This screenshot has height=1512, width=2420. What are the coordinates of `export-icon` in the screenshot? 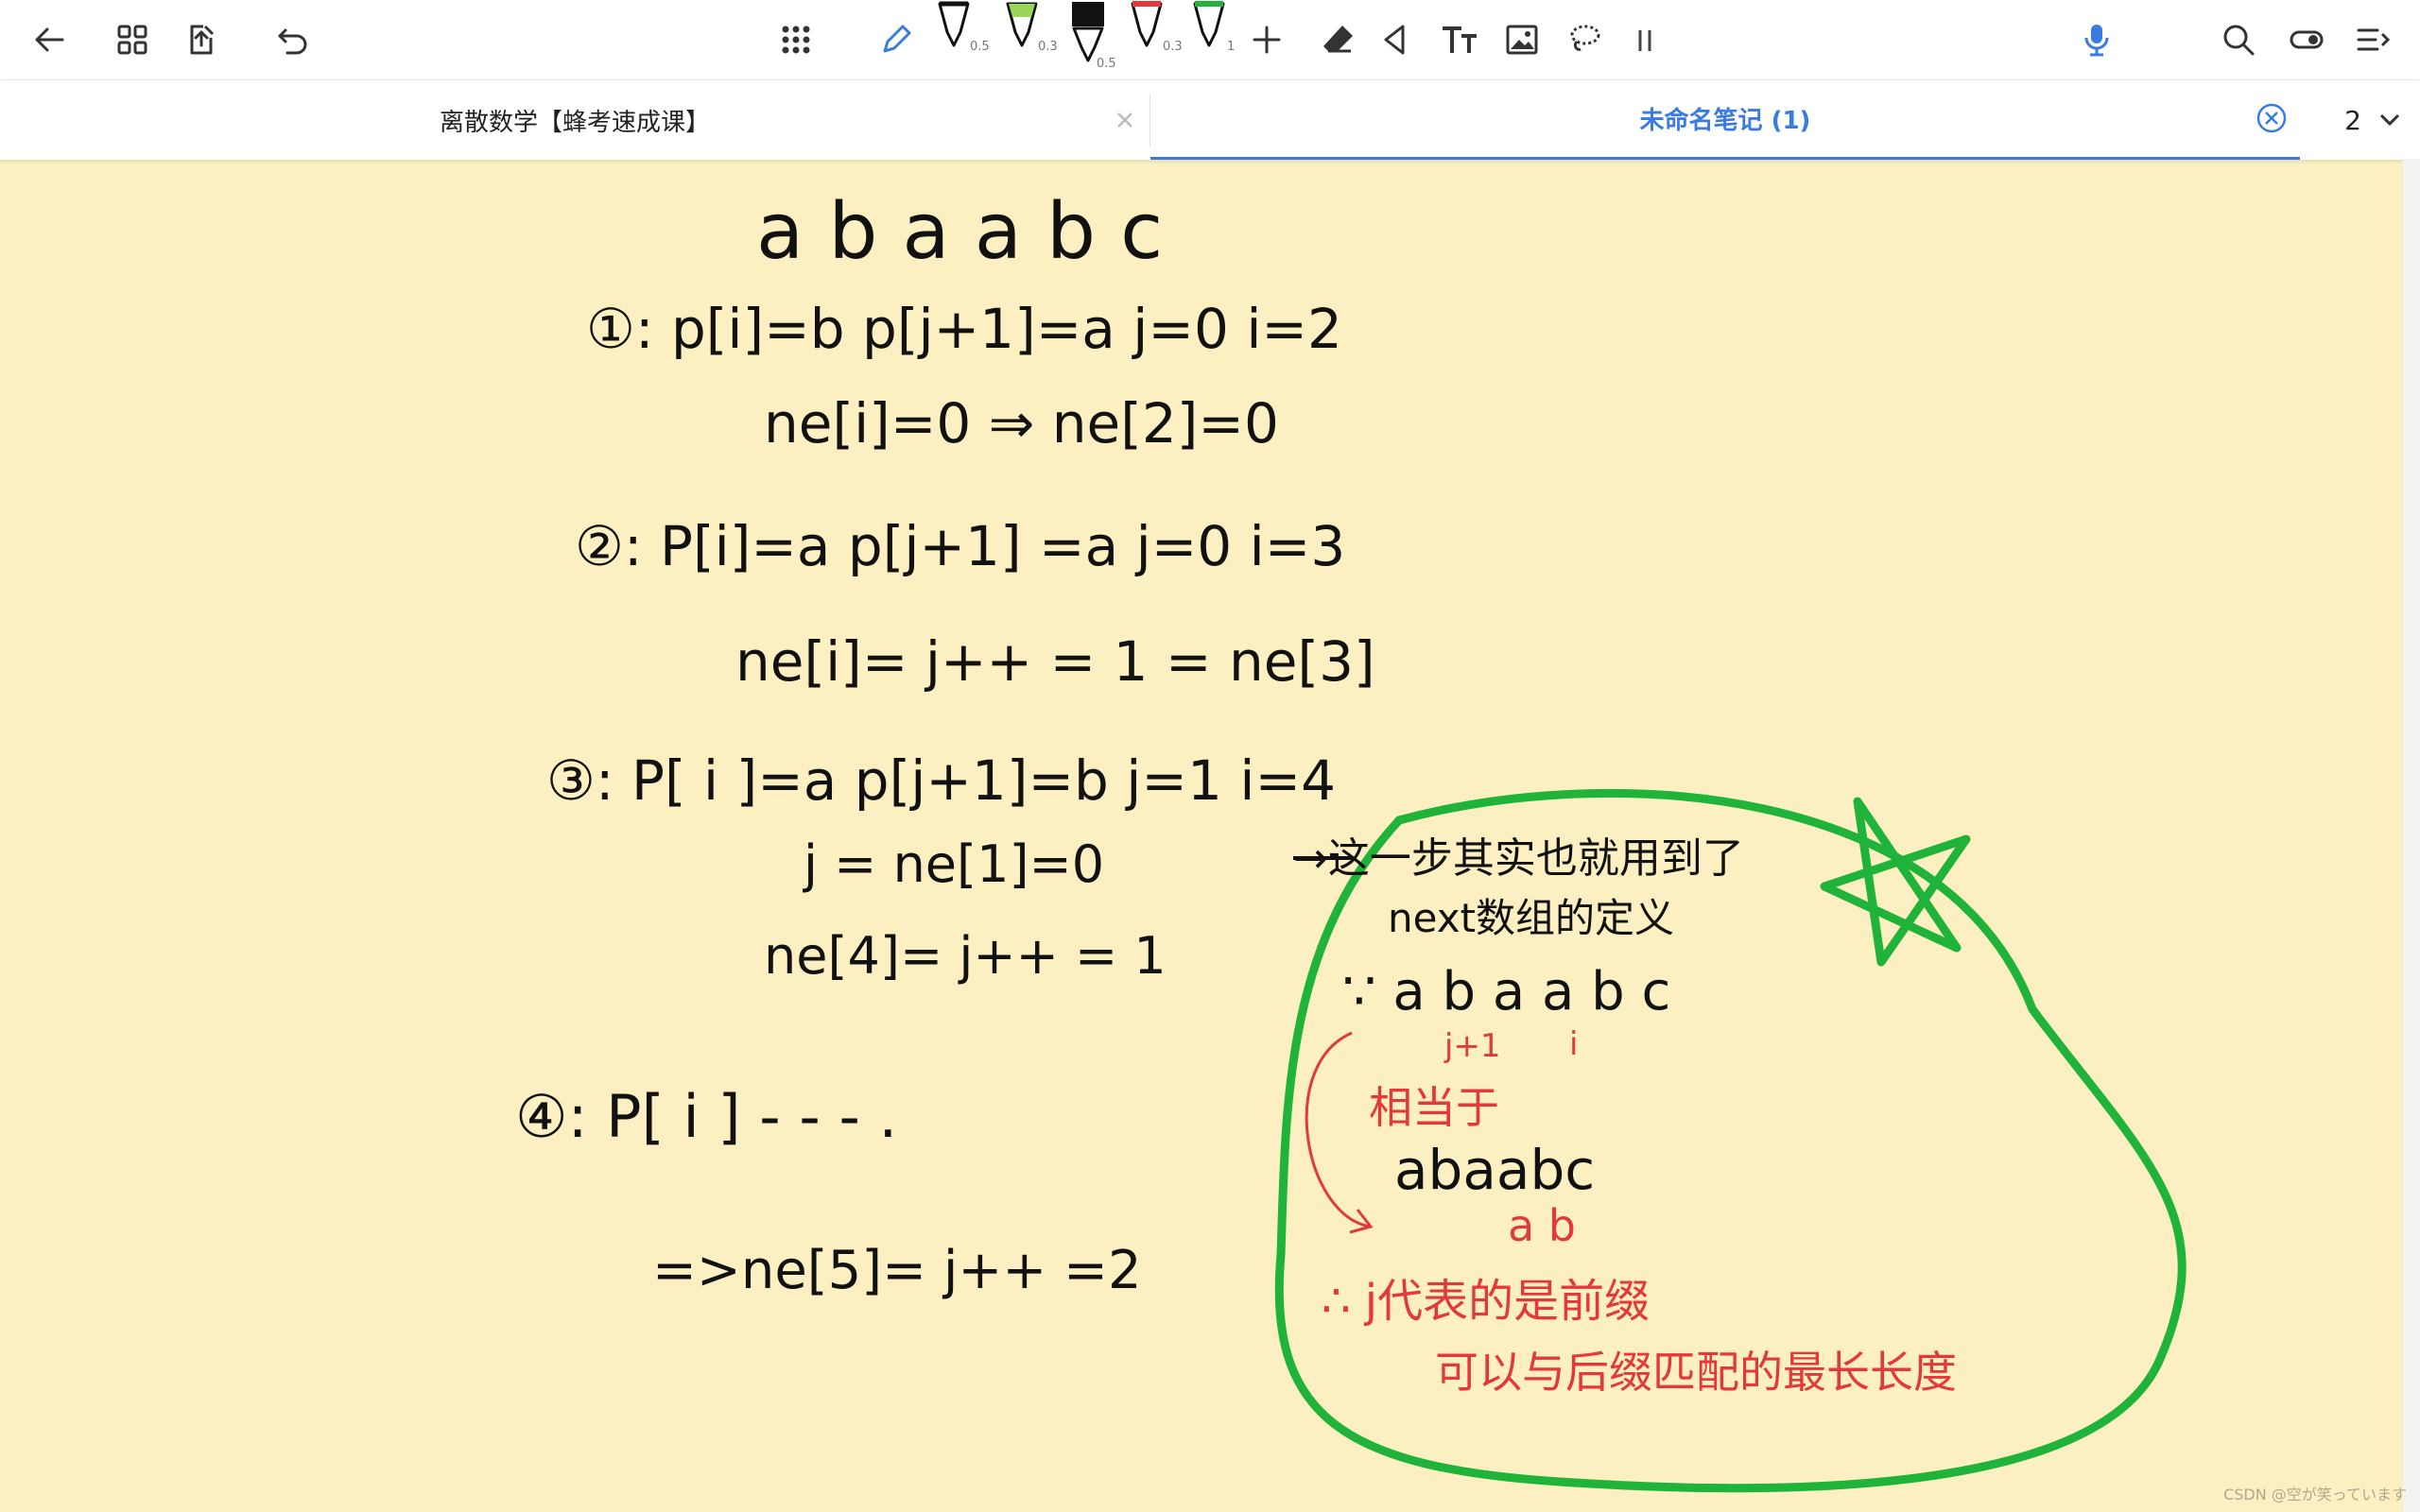 It's located at (201, 39).